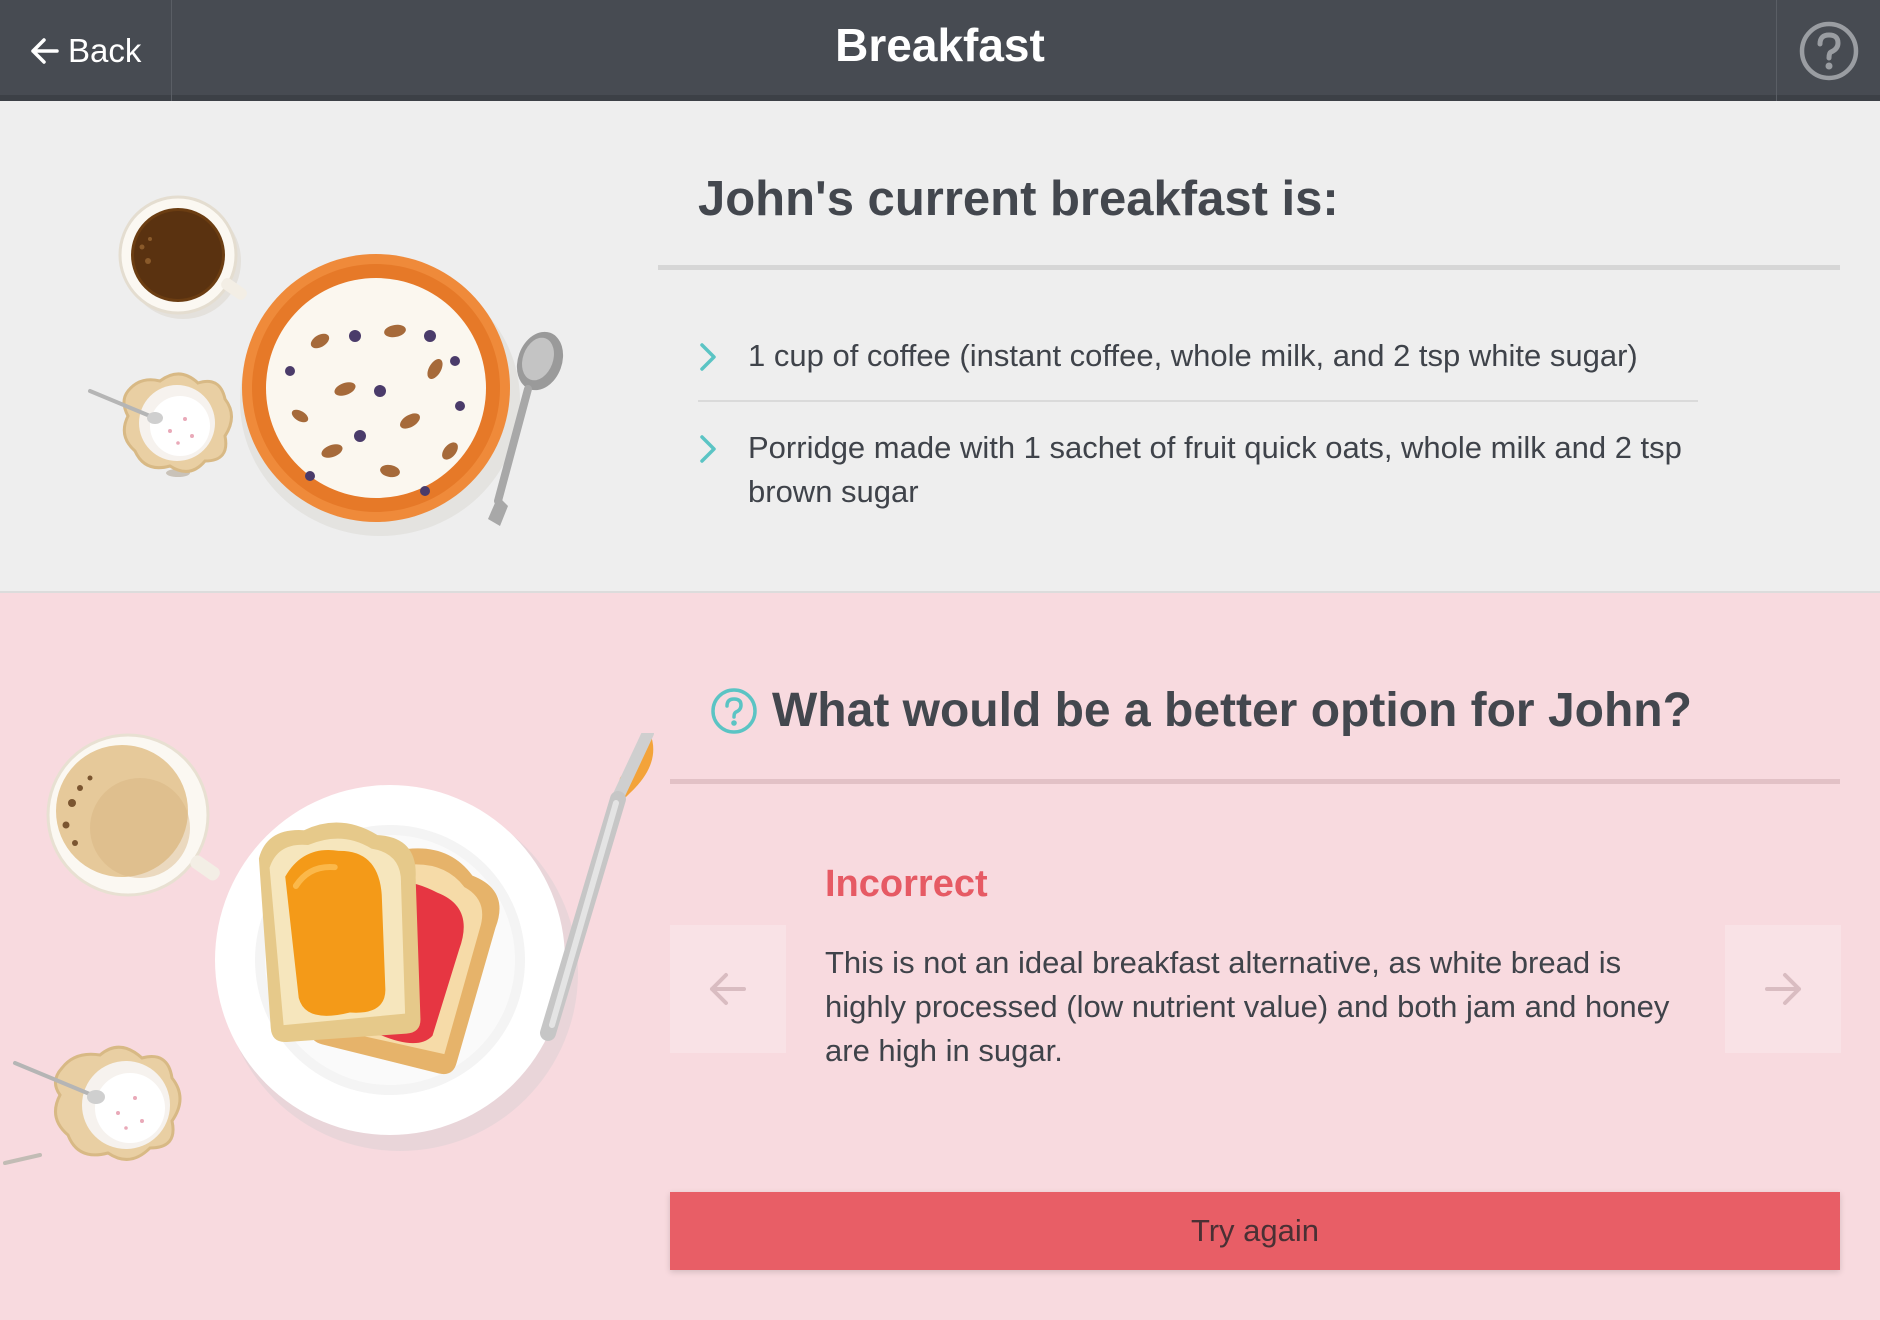 This screenshot has width=1880, height=1320. Describe the element at coordinates (734, 710) in the screenshot. I see `question-circle-icon` at that location.